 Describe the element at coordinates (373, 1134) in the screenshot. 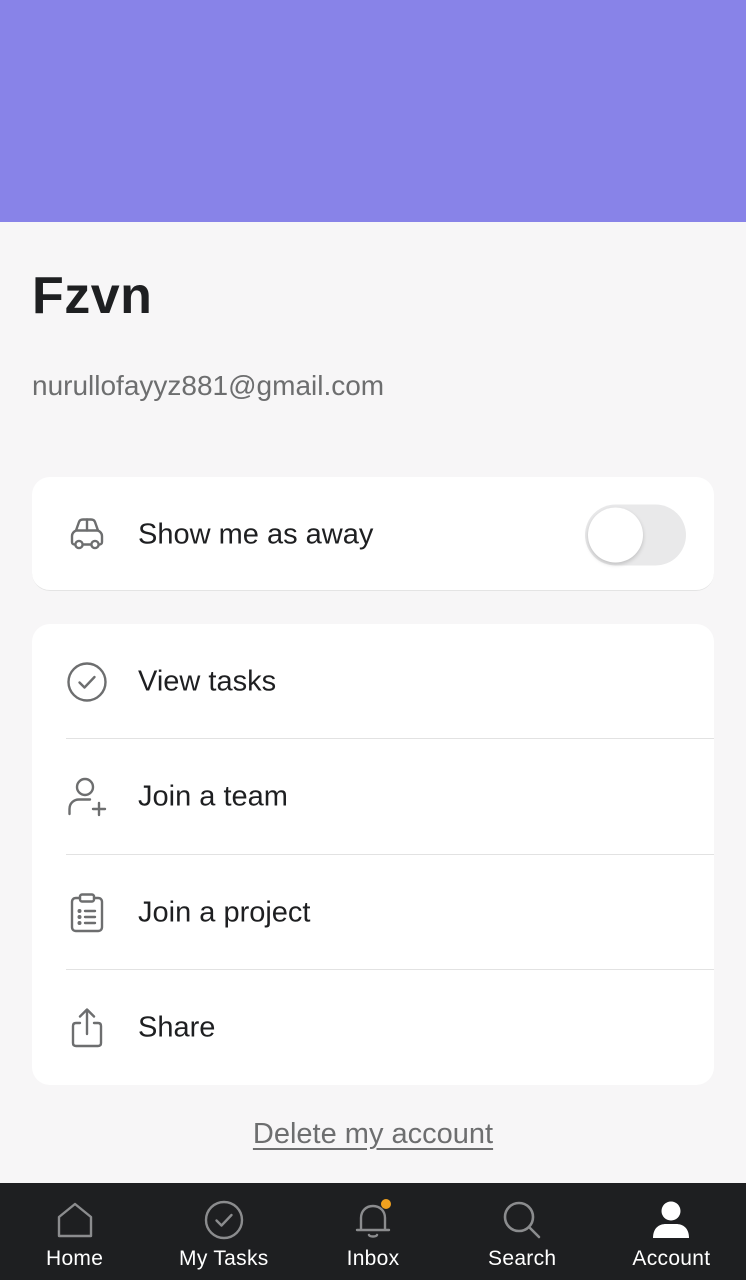

I see `delete-account-link: Delete my account` at that location.